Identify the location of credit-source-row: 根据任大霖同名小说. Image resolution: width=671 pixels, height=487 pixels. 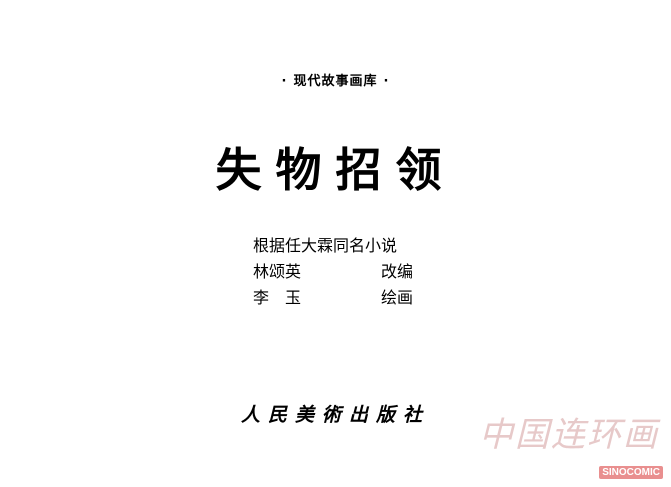
(338, 246).